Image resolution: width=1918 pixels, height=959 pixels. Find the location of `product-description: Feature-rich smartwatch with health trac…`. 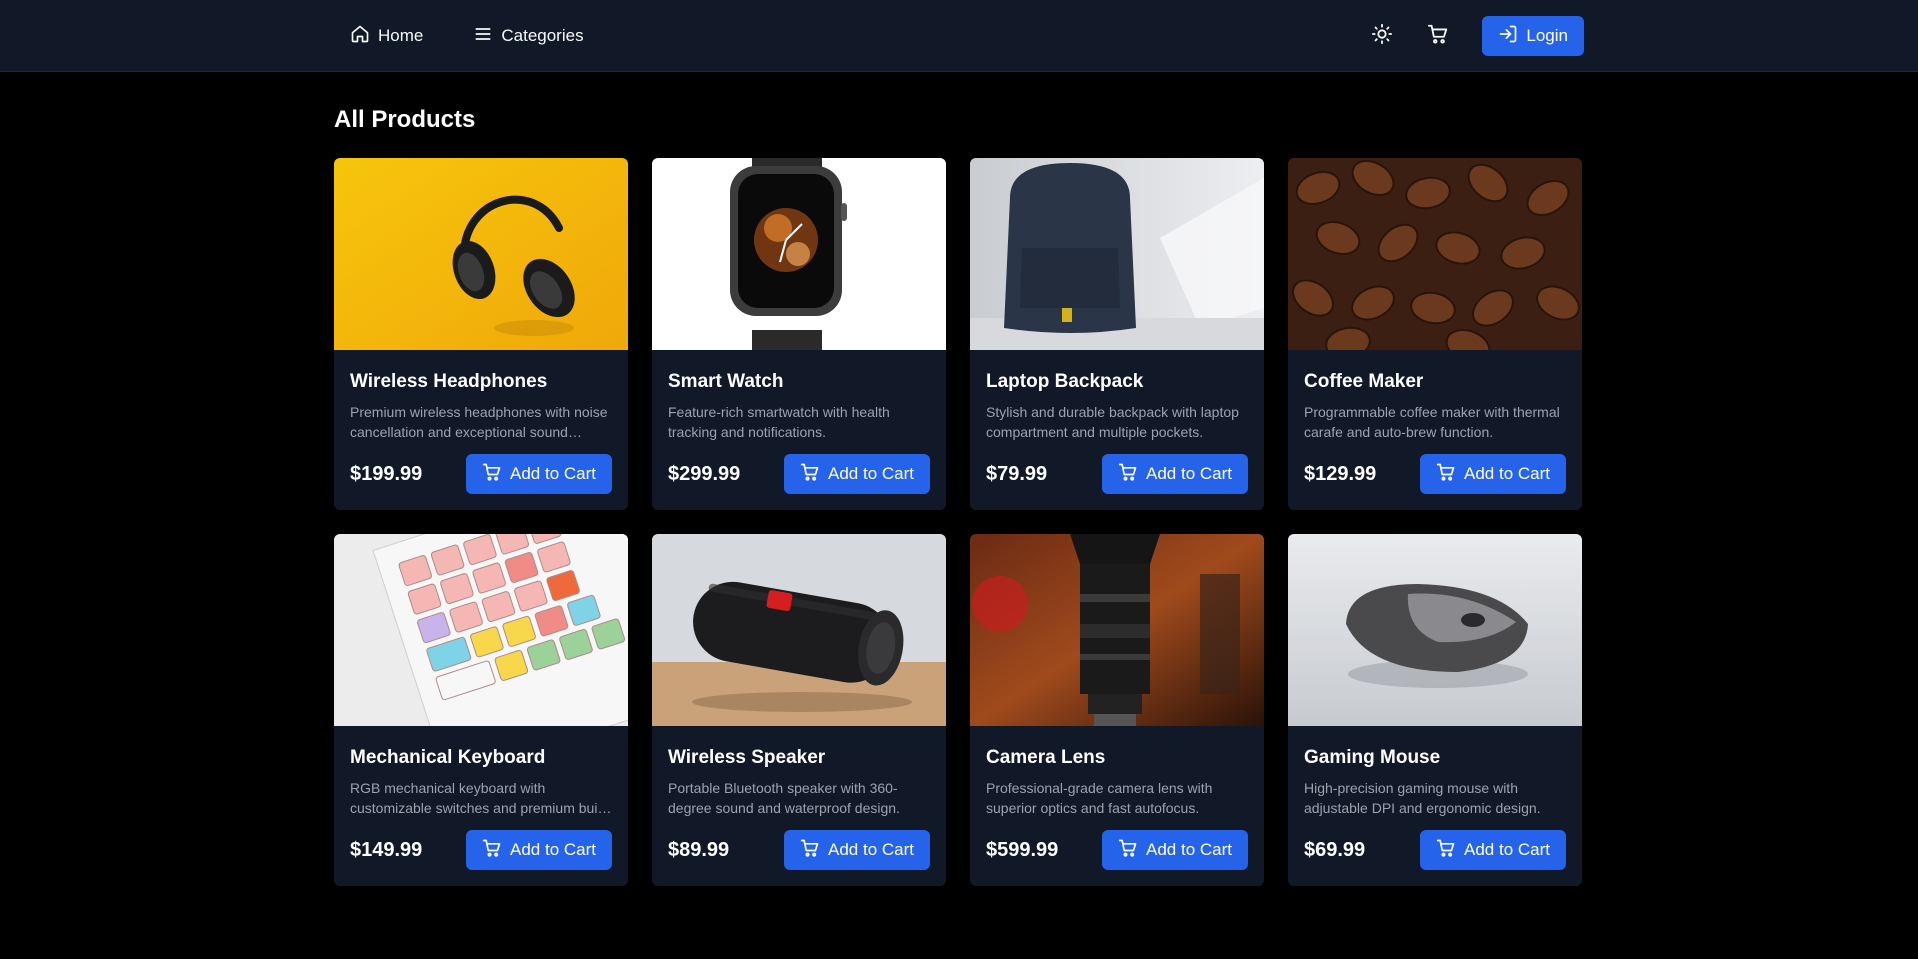

product-description: Feature-rich smartwatch with health trac… is located at coordinates (779, 422).